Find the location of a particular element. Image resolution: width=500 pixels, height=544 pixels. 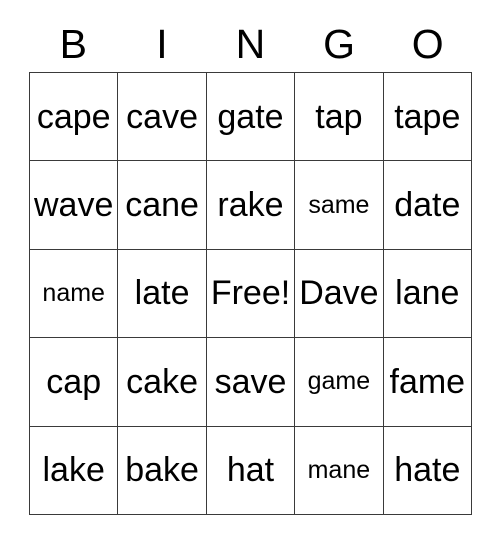

header-letter-n: N is located at coordinates (250, 43).